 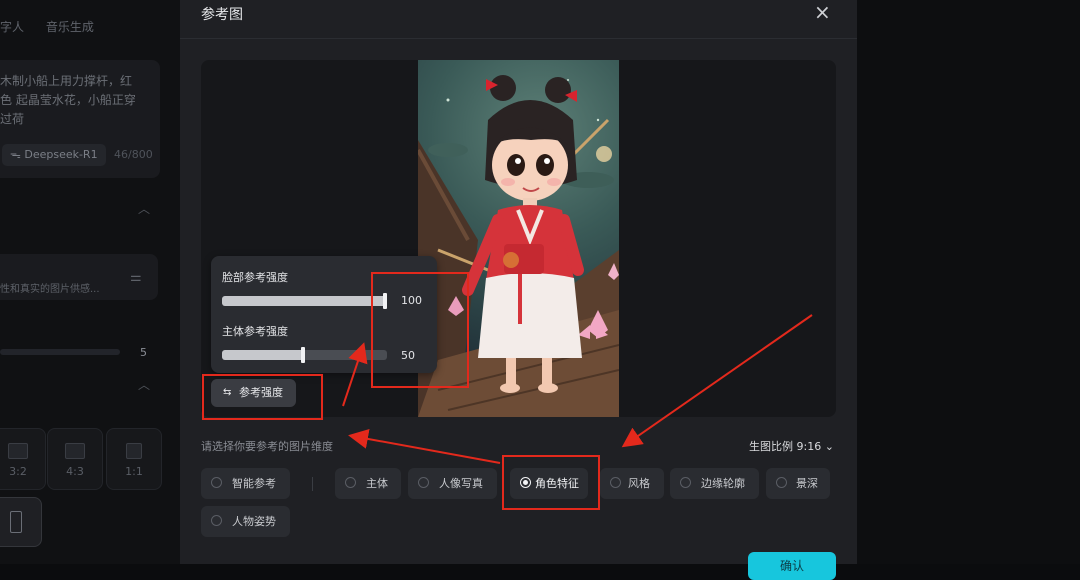 What do you see at coordinates (577, 389) in the screenshot?
I see `annotation-arrows` at bounding box center [577, 389].